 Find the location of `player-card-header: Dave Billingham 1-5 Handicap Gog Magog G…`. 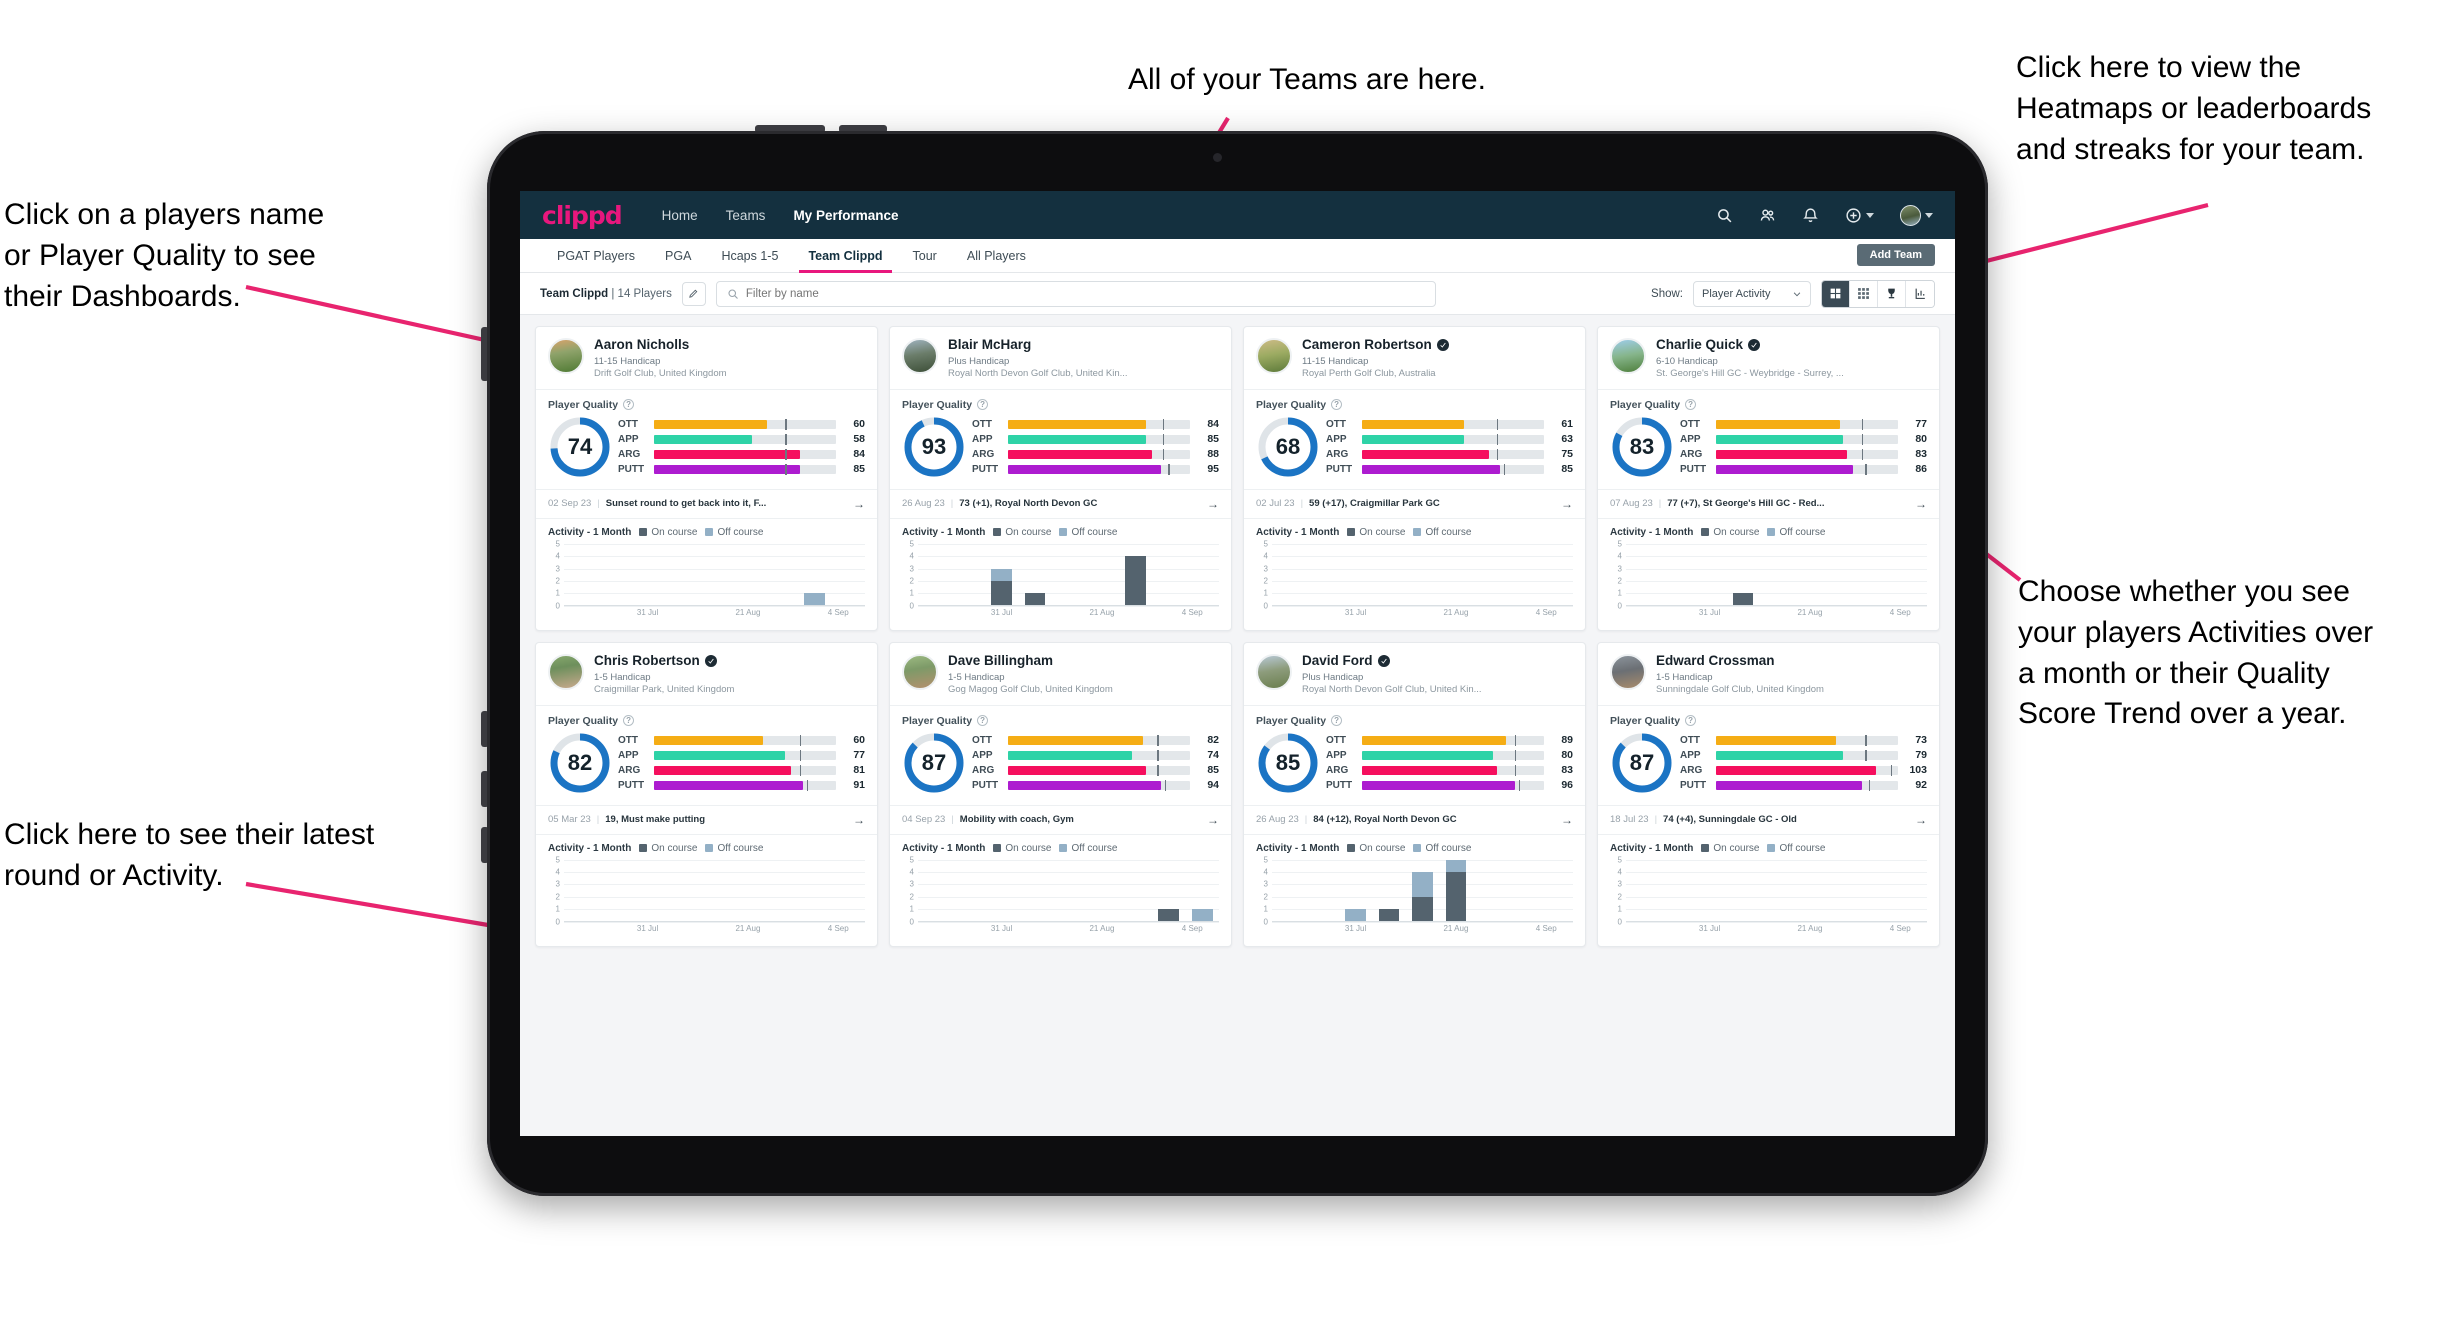

player-card-header: Dave Billingham 1-5 Handicap Gog Magog G… is located at coordinates (1060, 674).